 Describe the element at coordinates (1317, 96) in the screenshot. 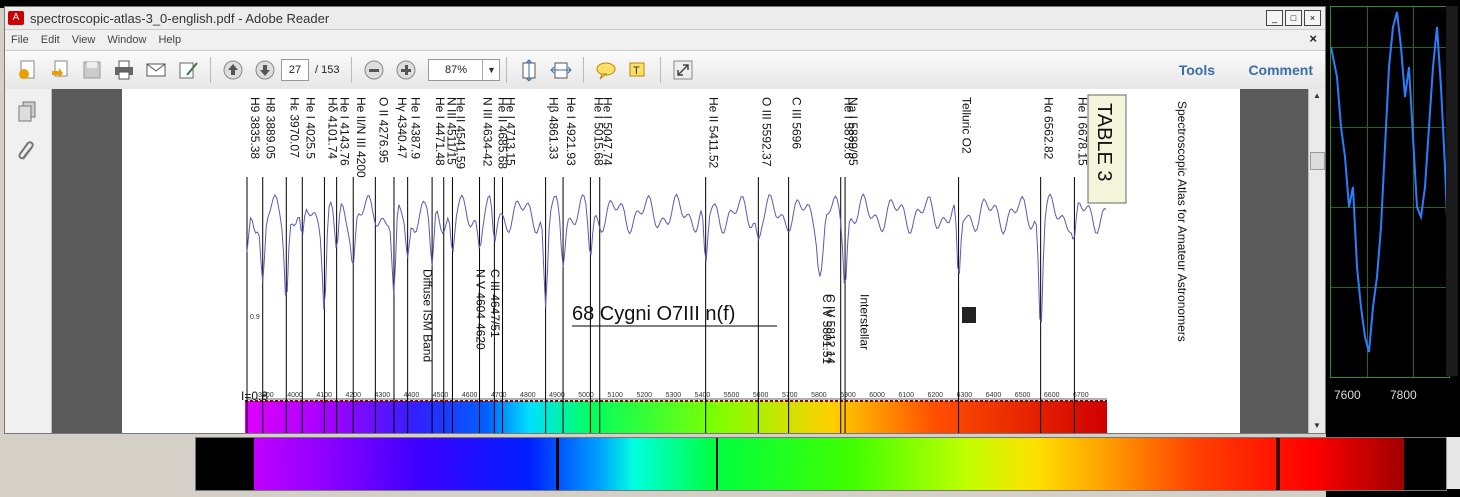

I see `scroll-up-icon: ▲` at that location.